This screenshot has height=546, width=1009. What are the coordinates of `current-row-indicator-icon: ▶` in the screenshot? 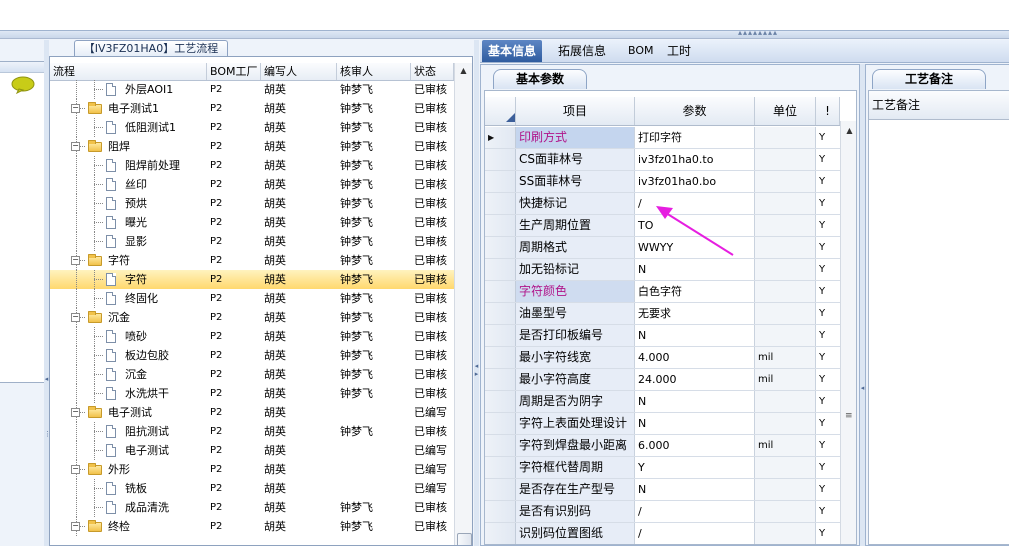 It's located at (500, 137).